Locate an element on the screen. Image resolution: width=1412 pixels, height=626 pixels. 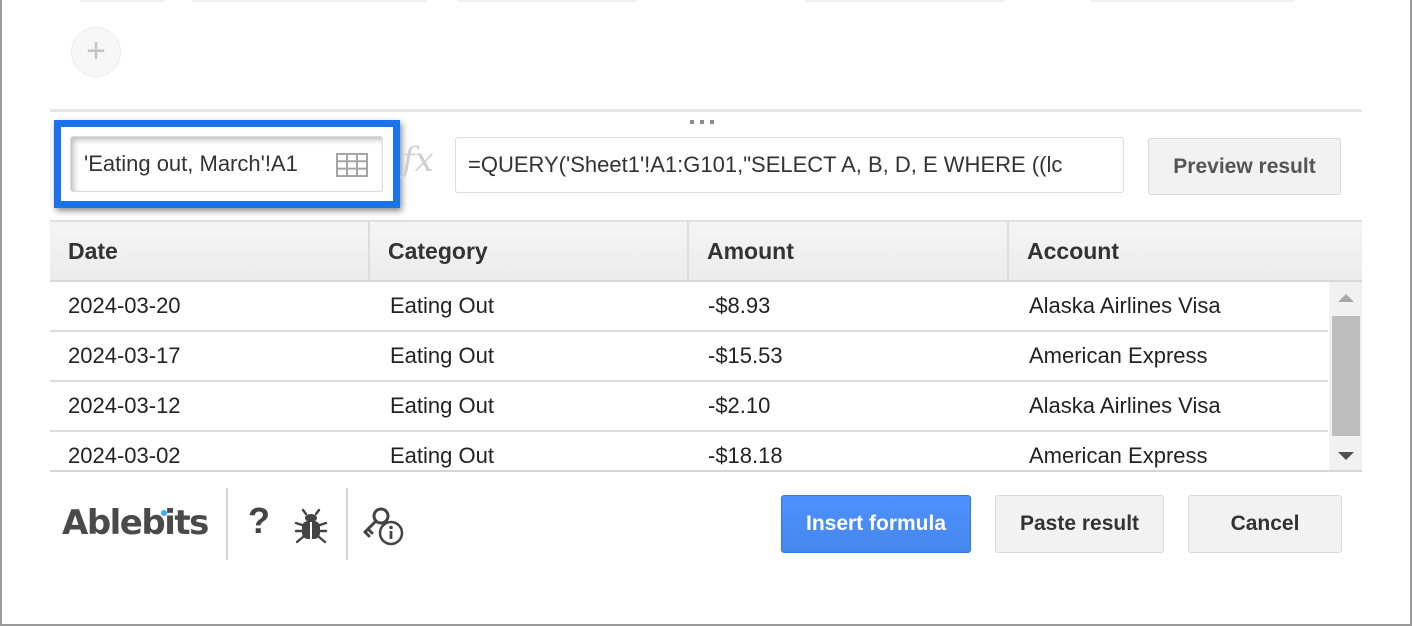
cell-amount: -$8.93 is located at coordinates (739, 305).